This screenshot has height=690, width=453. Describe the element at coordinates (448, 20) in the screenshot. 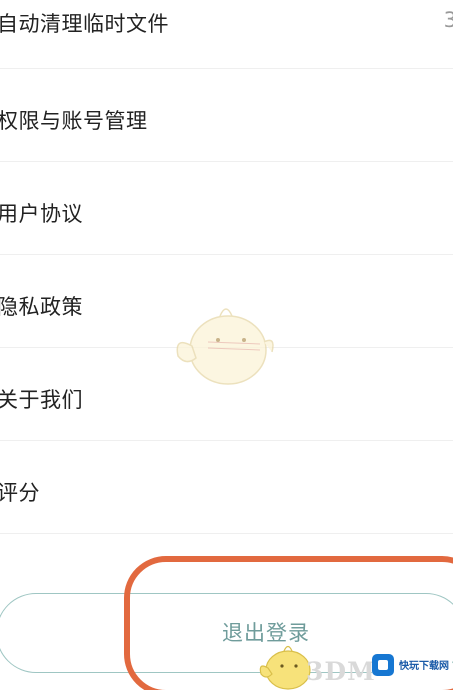

I see `setting-value: 3` at that location.